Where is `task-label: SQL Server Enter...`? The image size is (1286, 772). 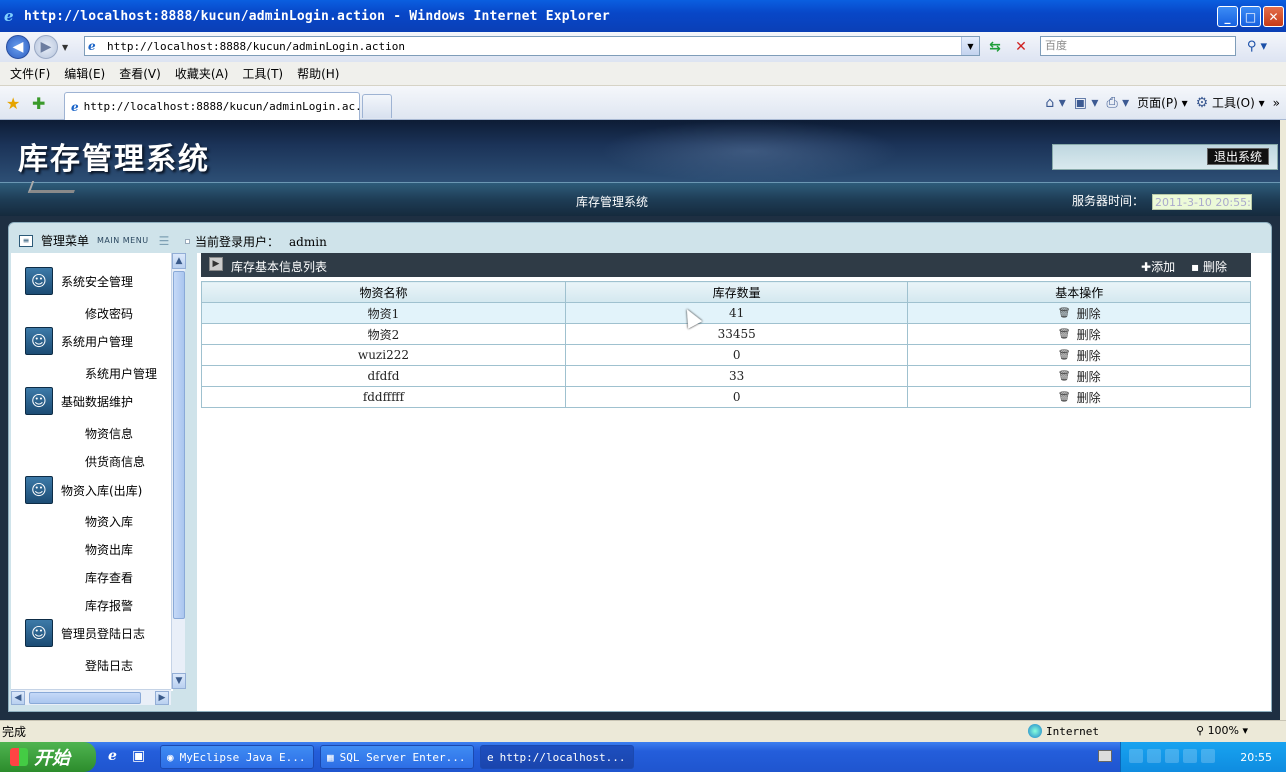 task-label: SQL Server Enter... is located at coordinates (402, 757).